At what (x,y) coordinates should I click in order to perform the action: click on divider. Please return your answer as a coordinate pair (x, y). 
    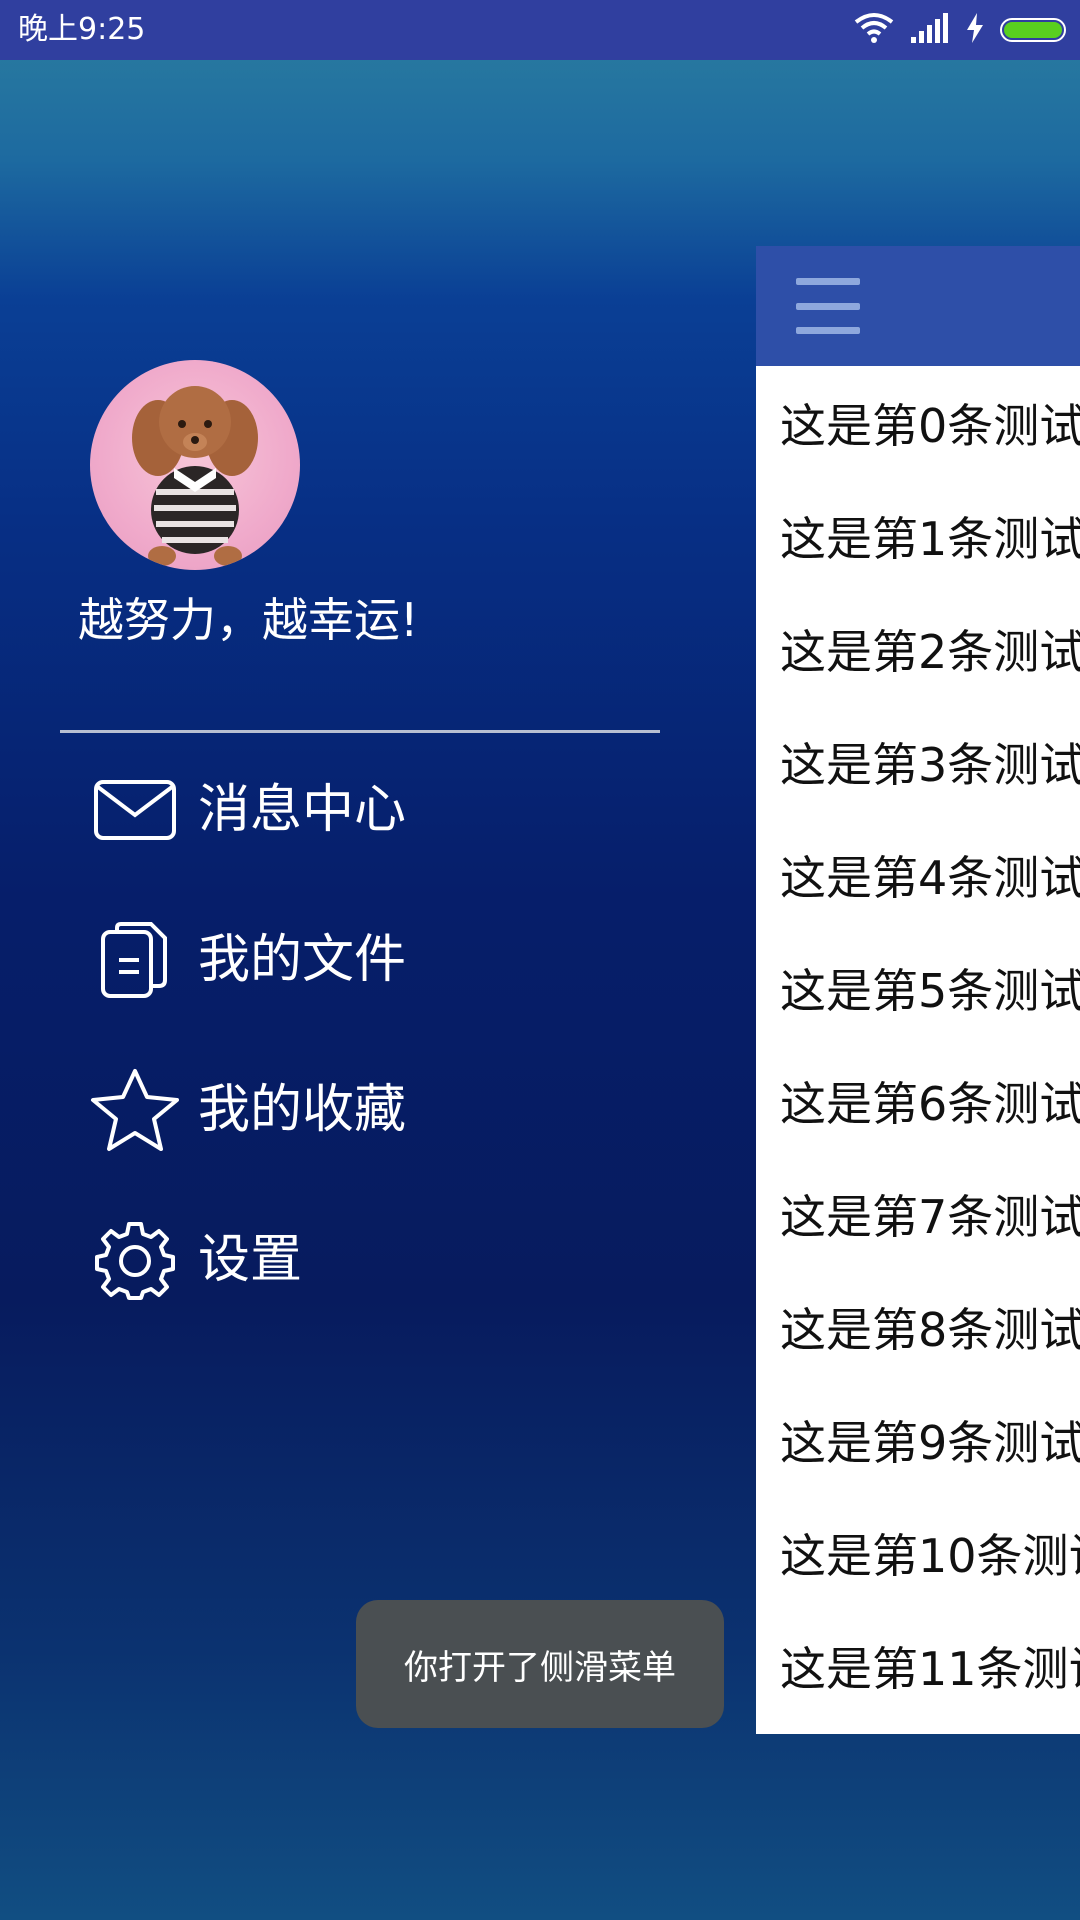
    Looking at the image, I should click on (360, 731).